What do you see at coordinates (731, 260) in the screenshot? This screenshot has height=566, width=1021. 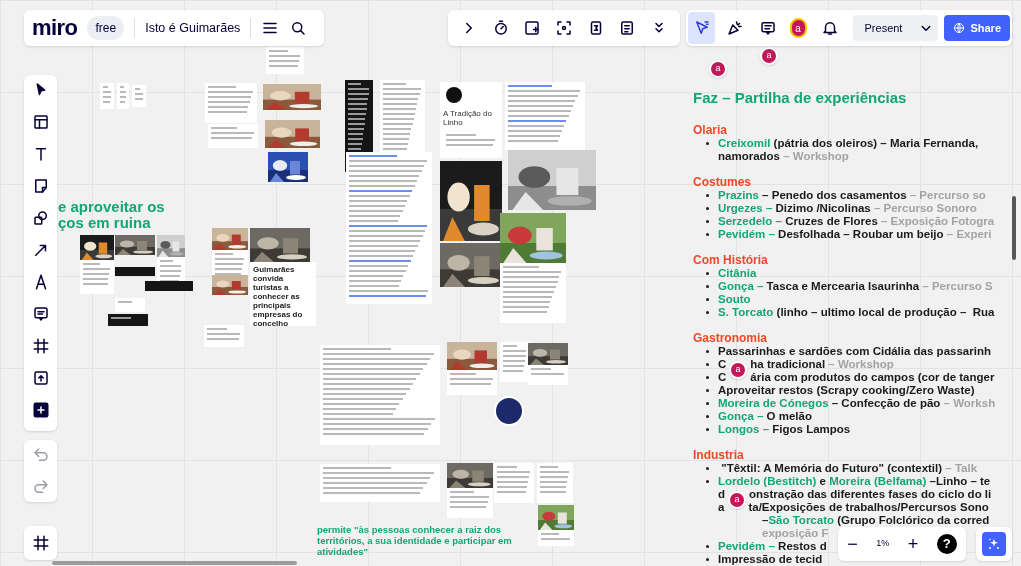 I see `section-heading: Com História` at bounding box center [731, 260].